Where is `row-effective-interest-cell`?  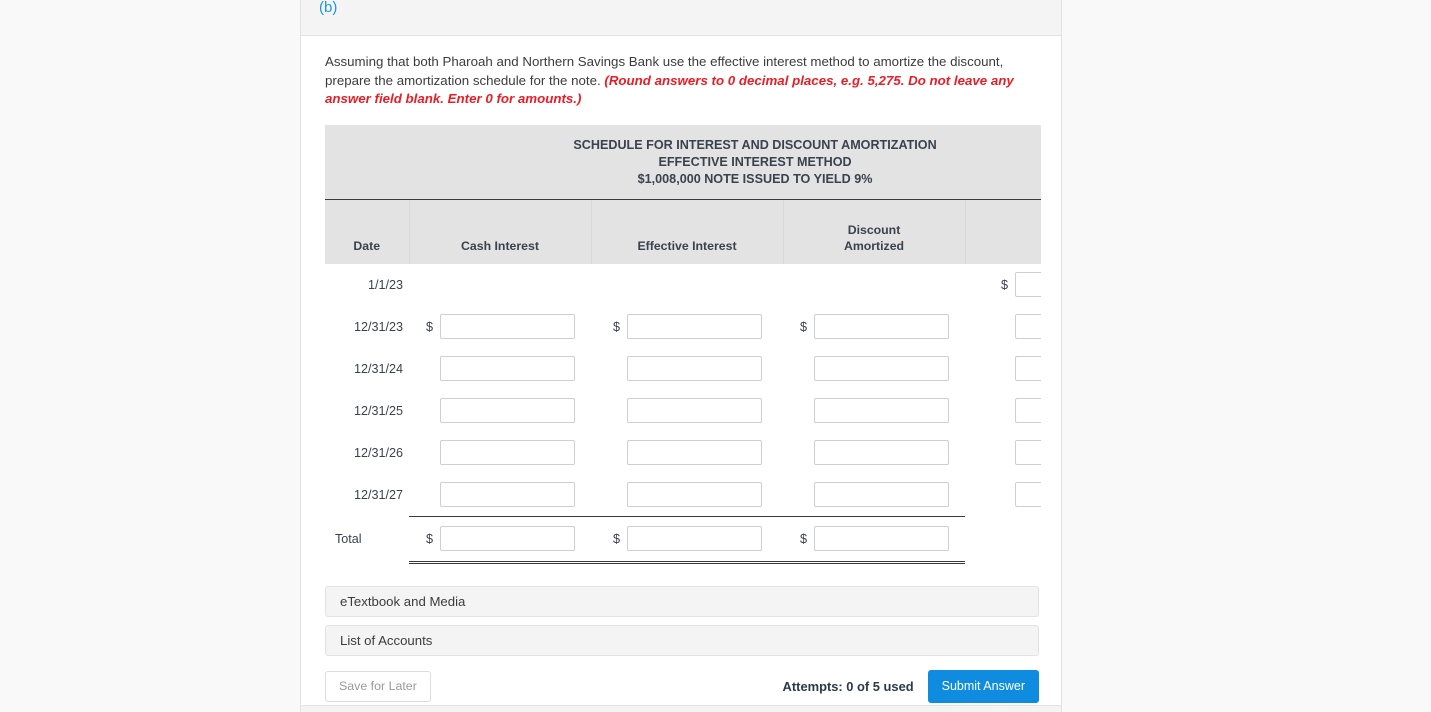 row-effective-interest-cell is located at coordinates (687, 285).